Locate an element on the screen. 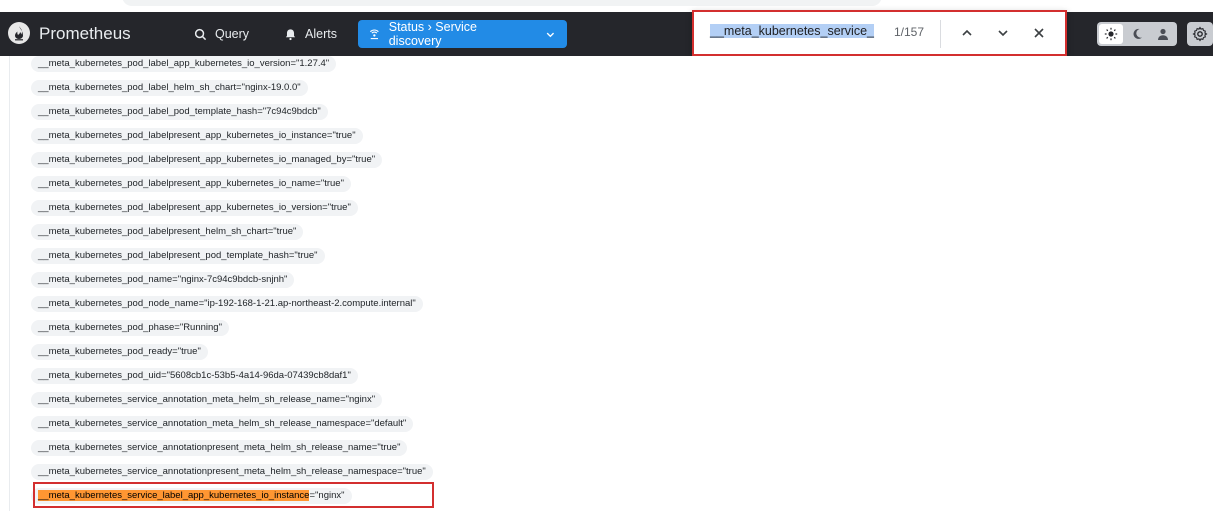  brand-title: Prometheus is located at coordinates (85, 34).